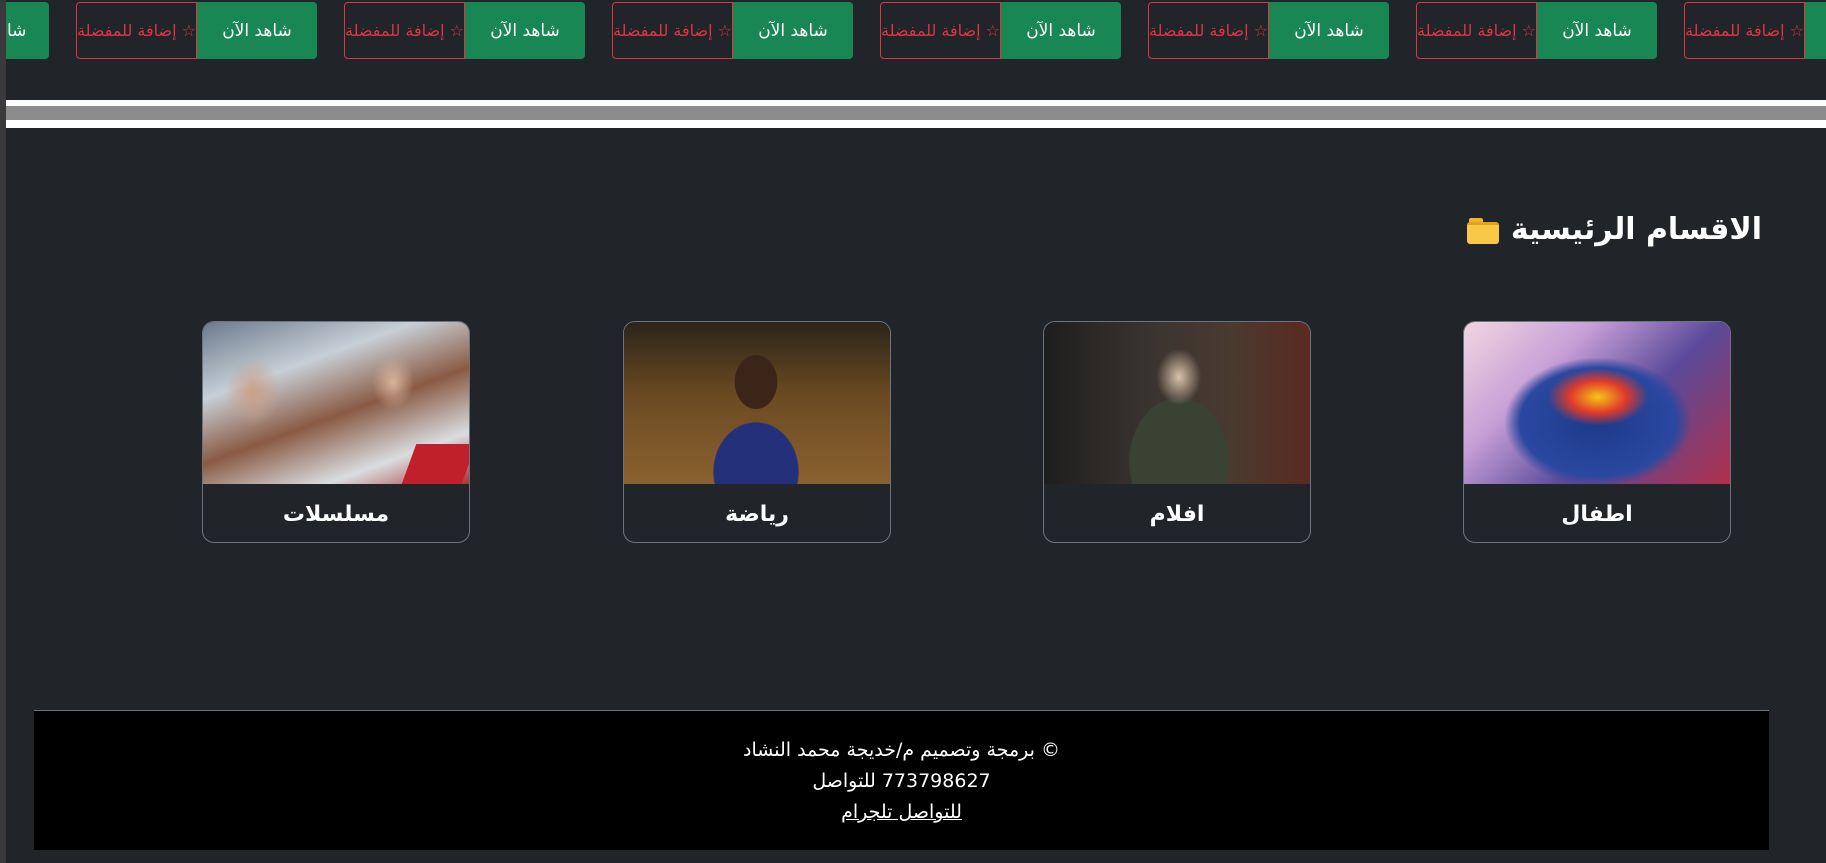 The width and height of the screenshot is (1826, 863). What do you see at coordinates (1636, 229) in the screenshot?
I see `section-title: الاقسام الرئيسية` at bounding box center [1636, 229].